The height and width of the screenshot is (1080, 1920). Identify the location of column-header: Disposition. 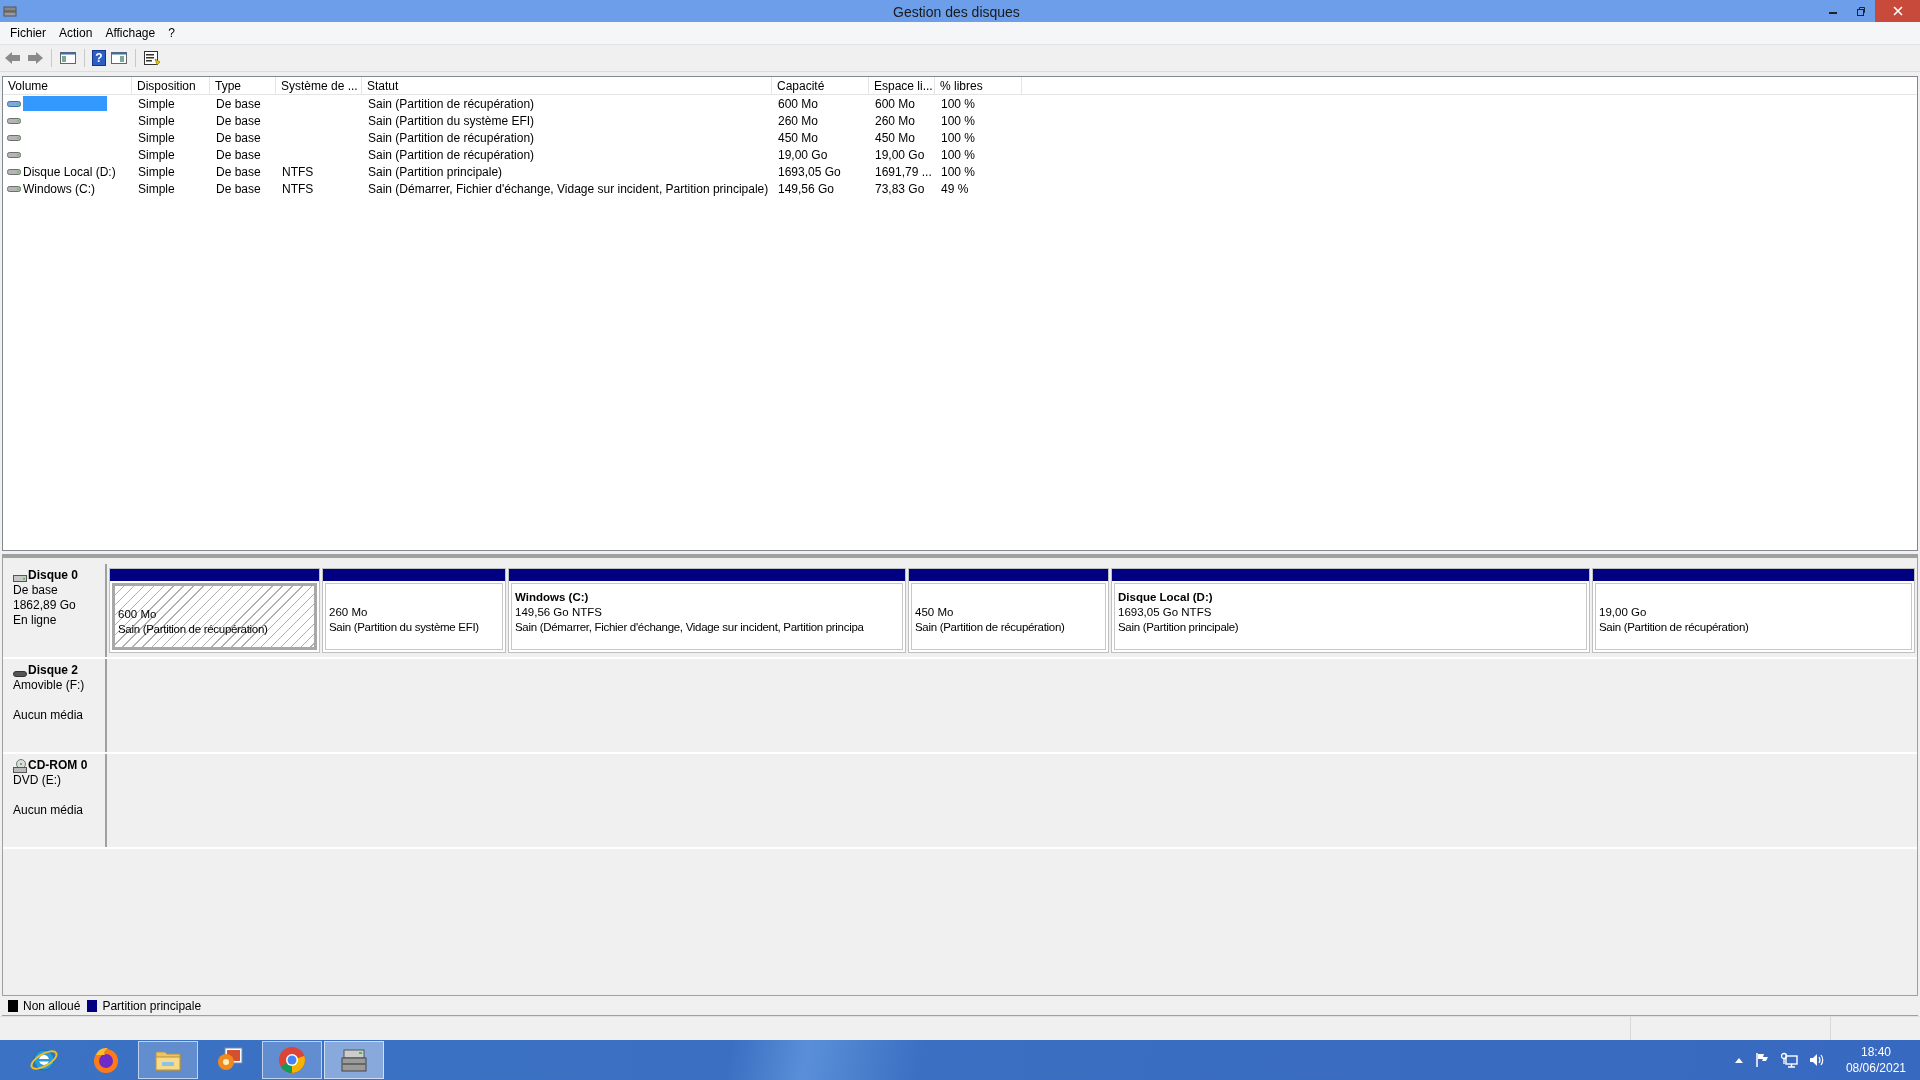
(171, 85).